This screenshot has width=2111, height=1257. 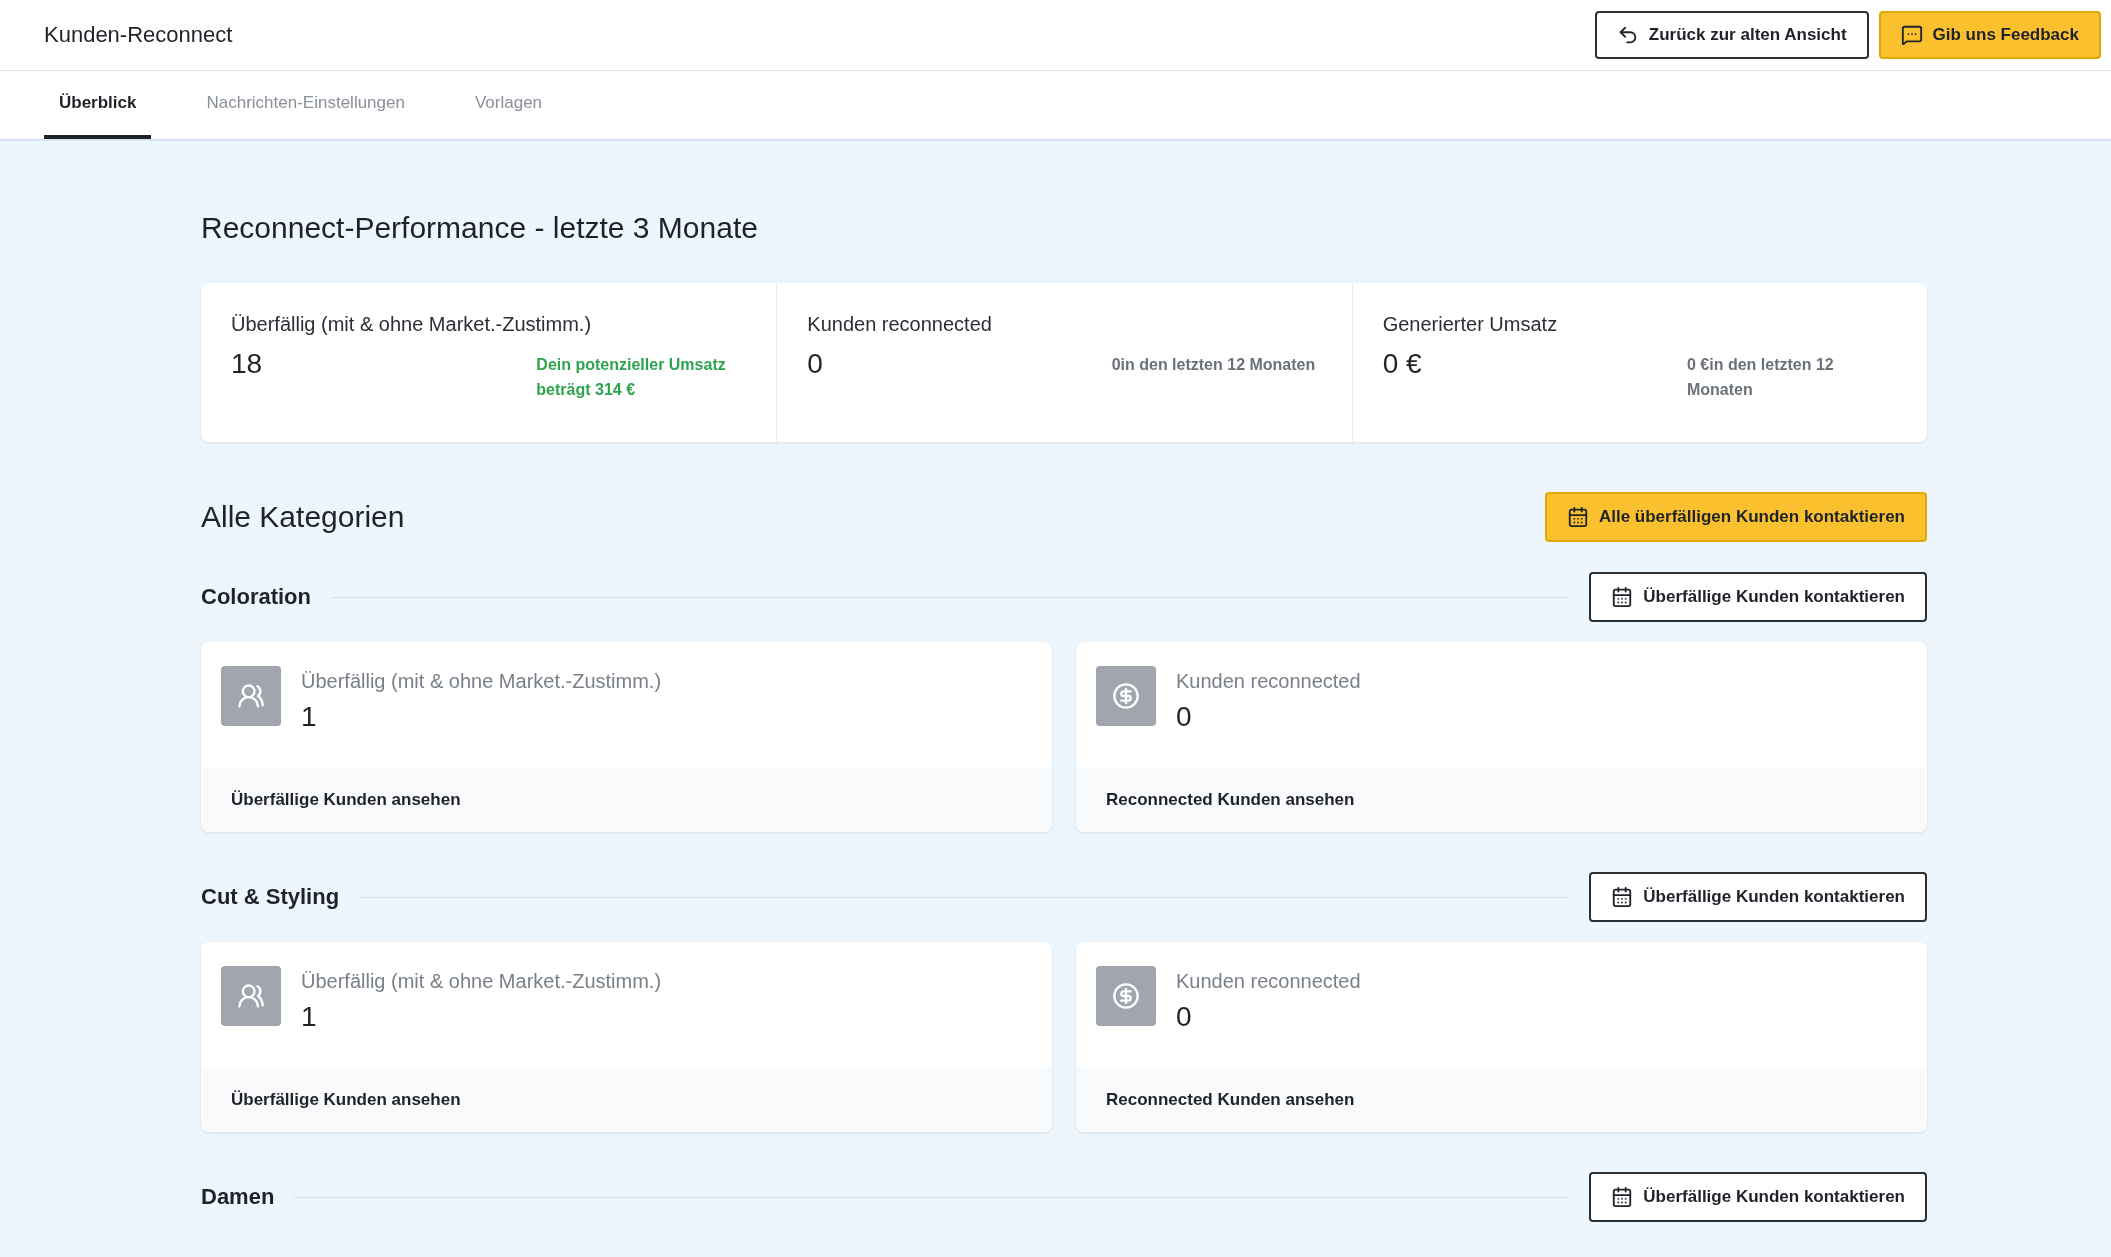 I want to click on category-title: Damen, so click(x=238, y=1197).